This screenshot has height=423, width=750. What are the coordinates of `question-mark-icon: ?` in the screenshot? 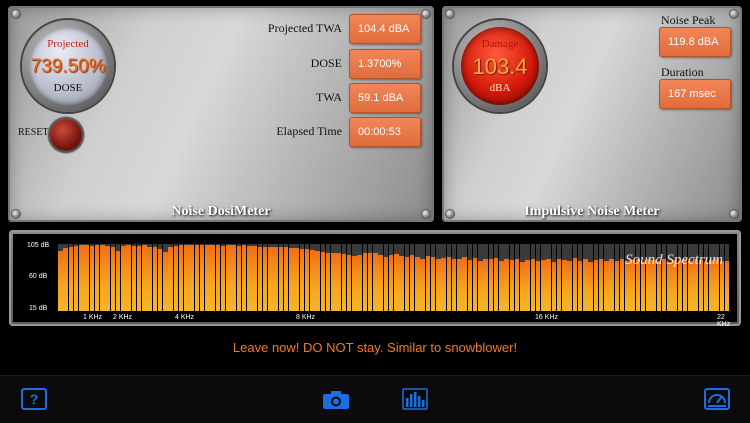 It's located at (34, 401).